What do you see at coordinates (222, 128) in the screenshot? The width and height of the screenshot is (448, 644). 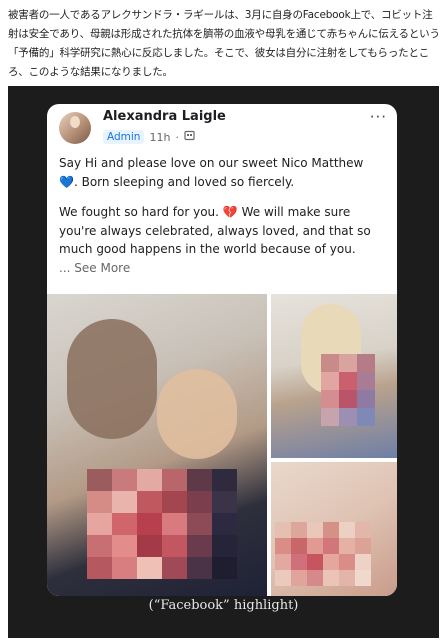 I see `post-header: Alexandra Laigle Admin 11h · ···` at bounding box center [222, 128].